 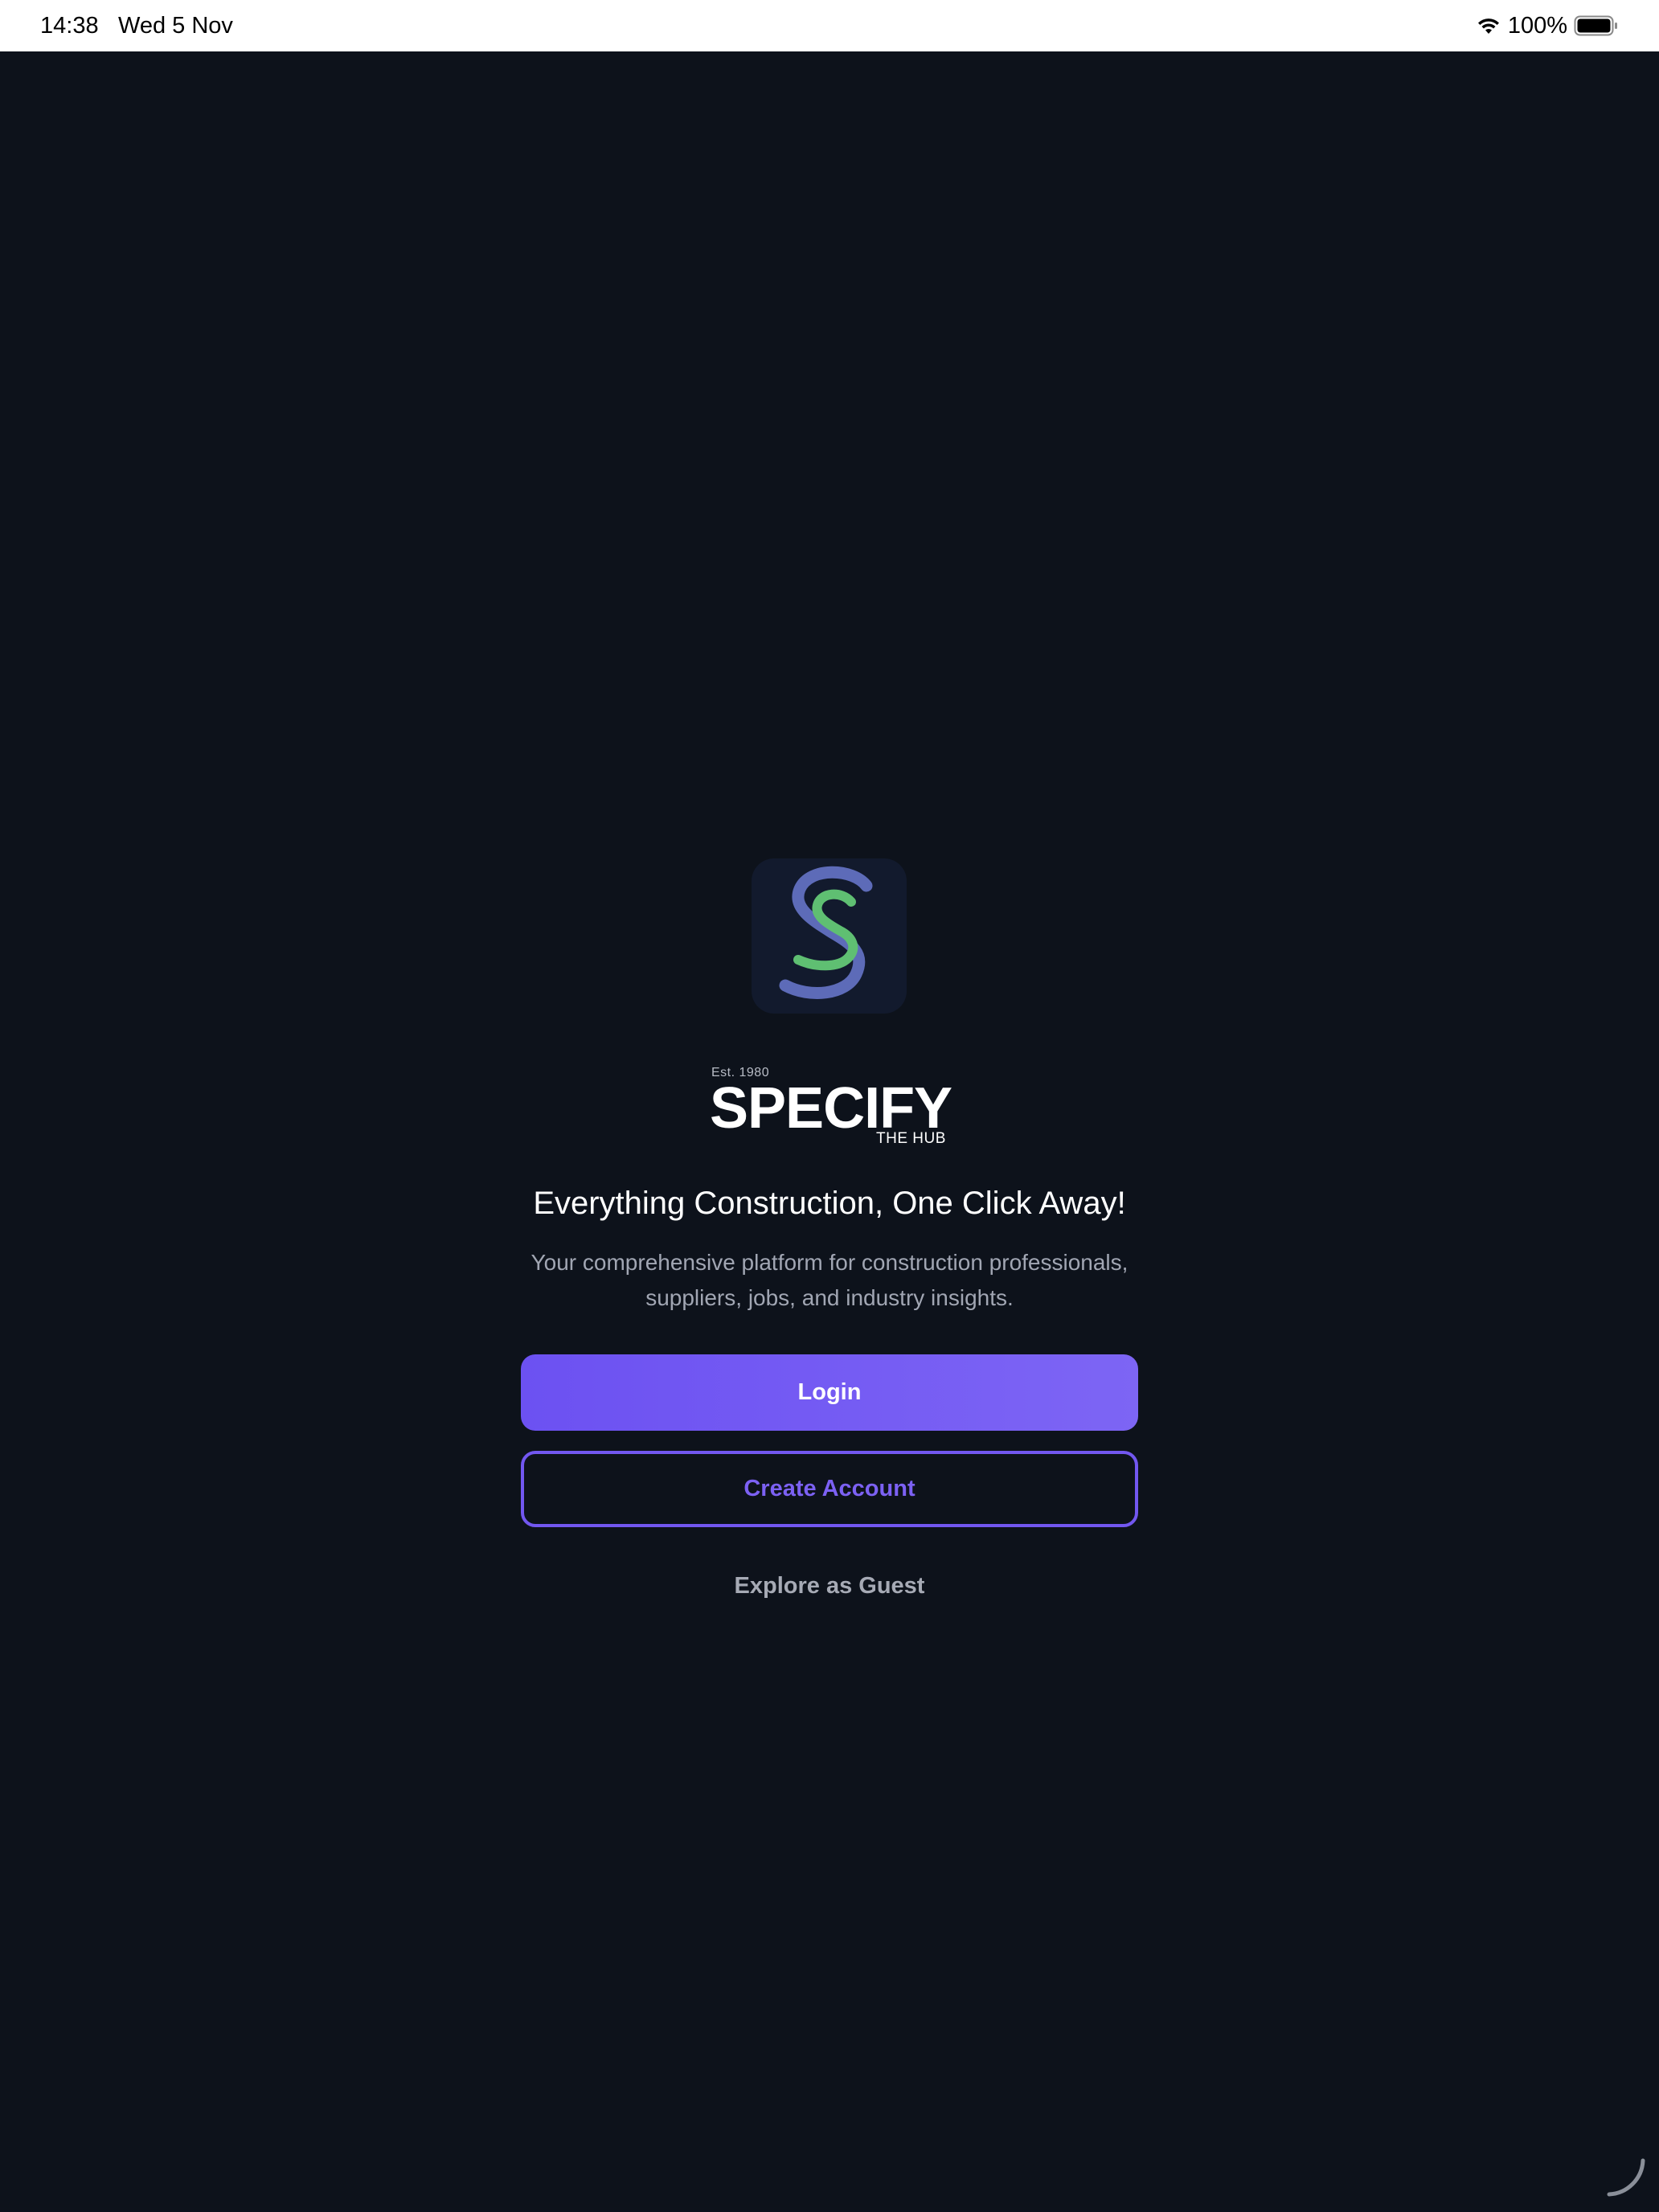 I want to click on status-time: 14:38, so click(x=69, y=26).